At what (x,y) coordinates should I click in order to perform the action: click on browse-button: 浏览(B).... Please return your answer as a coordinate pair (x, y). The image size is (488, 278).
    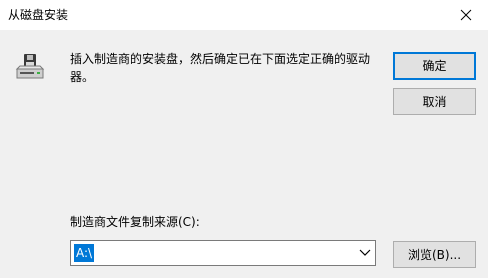
    Looking at the image, I should click on (434, 254).